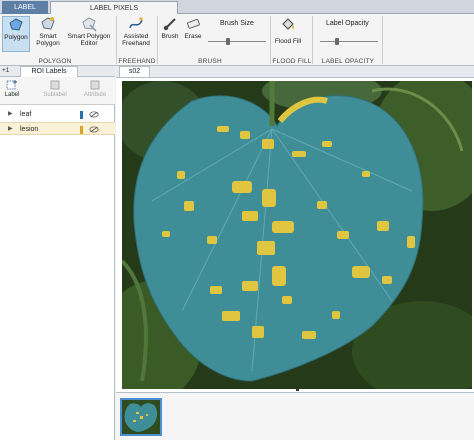 The image size is (474, 440). Describe the element at coordinates (349, 41) in the screenshot. I see `label-opacity-slider` at that location.